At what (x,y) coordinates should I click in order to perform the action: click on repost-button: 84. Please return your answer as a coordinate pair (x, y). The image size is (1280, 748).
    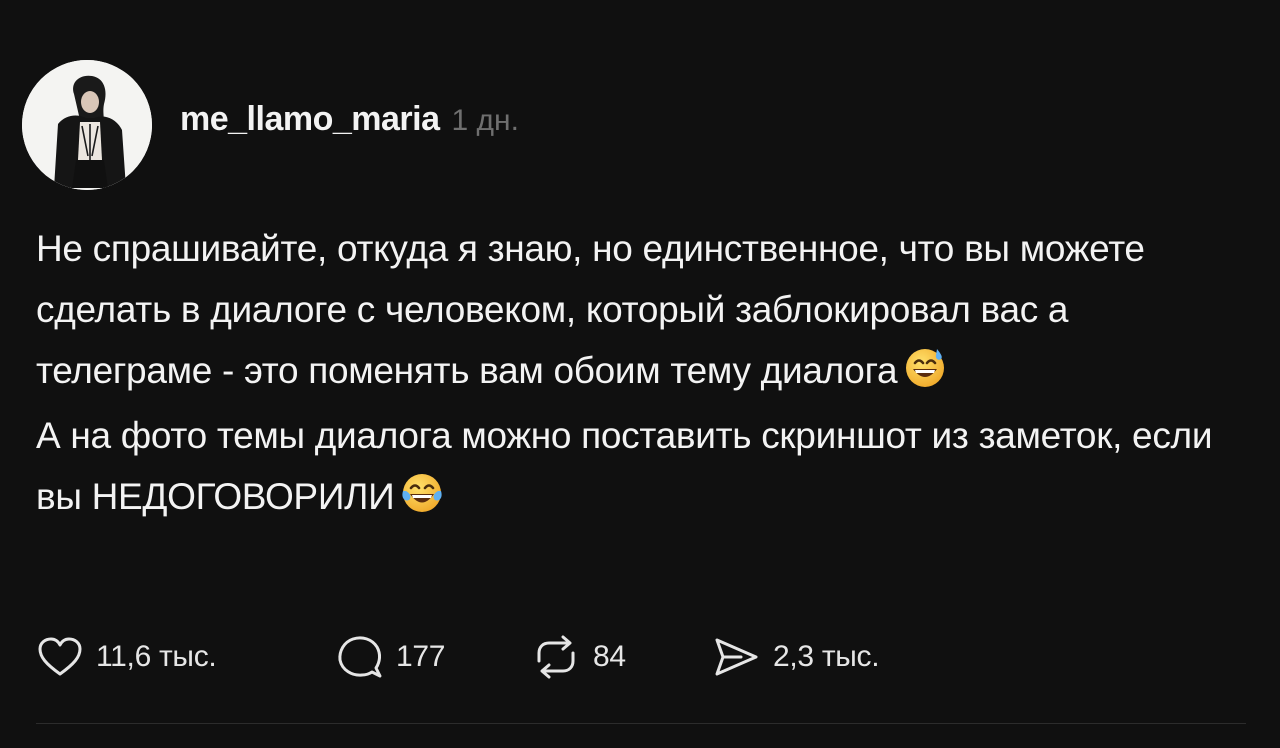
    Looking at the image, I should click on (621, 657).